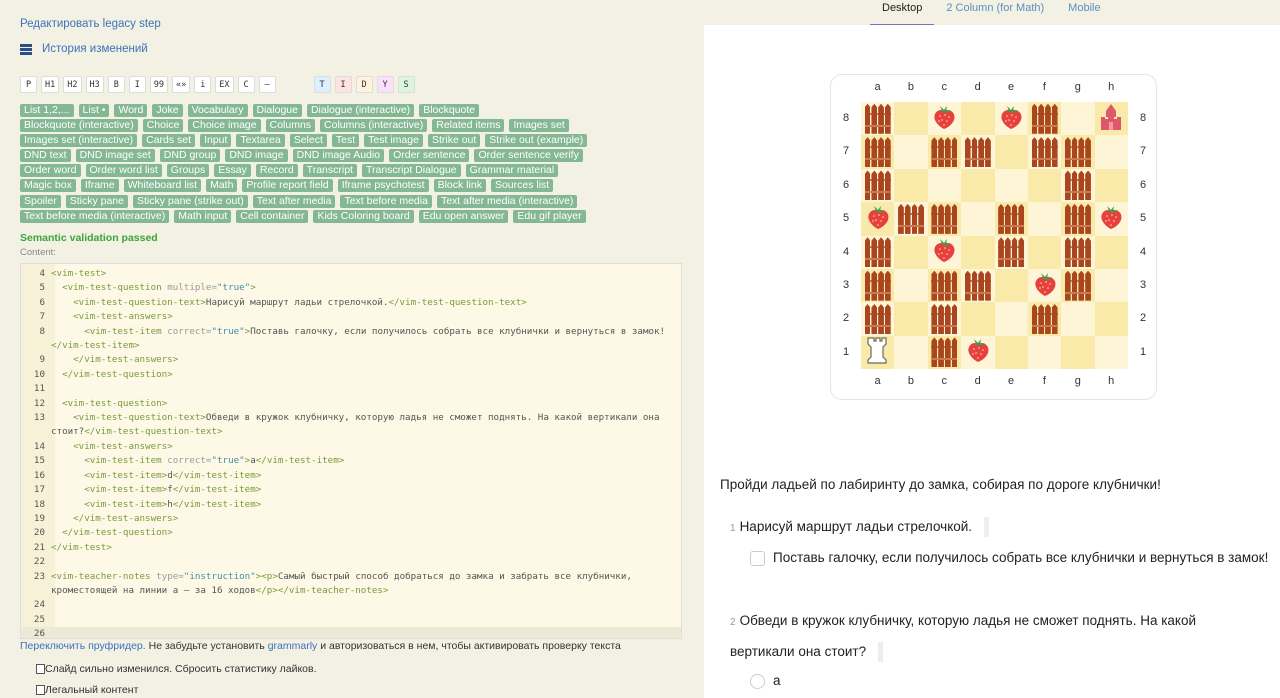  What do you see at coordinates (528, 156) in the screenshot?
I see `component-tag: Order sentence verify` at bounding box center [528, 156].